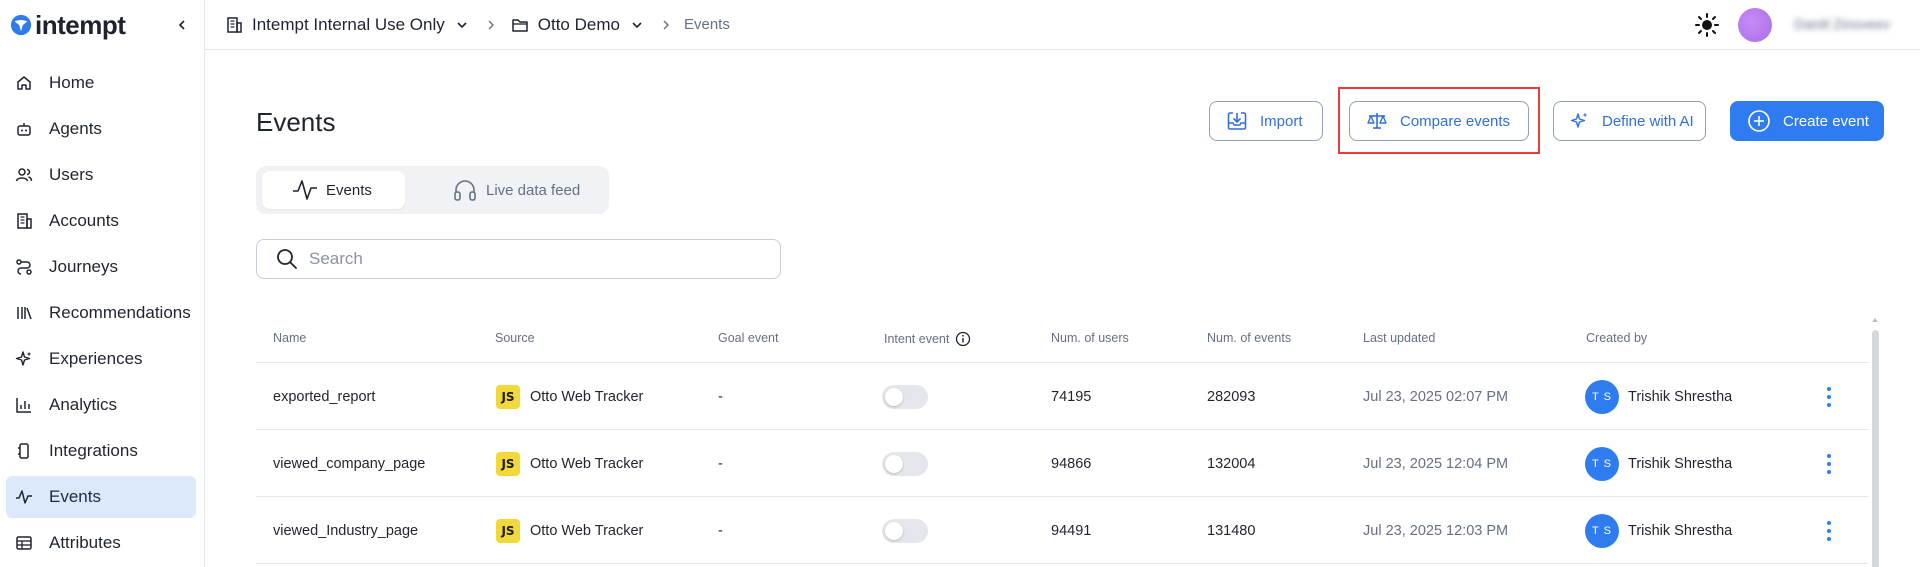 The height and width of the screenshot is (567, 1920). Describe the element at coordinates (348, 25) in the screenshot. I see `org-selector: Intempt Internal Use Only` at that location.